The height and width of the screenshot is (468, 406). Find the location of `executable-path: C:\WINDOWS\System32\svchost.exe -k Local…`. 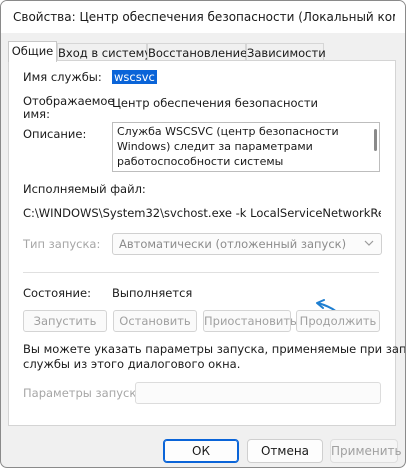

executable-path: C:\WINDOWS\System32\svchost.exe -k Local… is located at coordinates (202, 213).